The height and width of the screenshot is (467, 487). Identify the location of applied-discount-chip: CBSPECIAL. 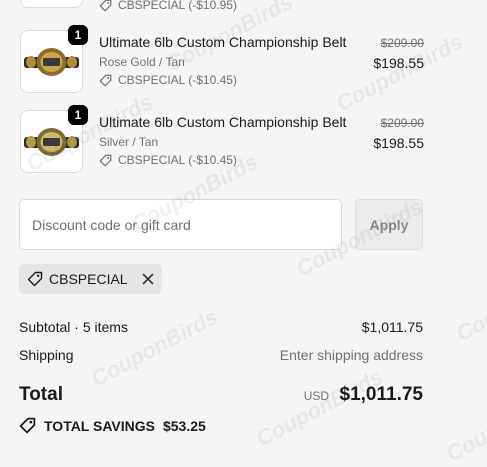
(90, 279).